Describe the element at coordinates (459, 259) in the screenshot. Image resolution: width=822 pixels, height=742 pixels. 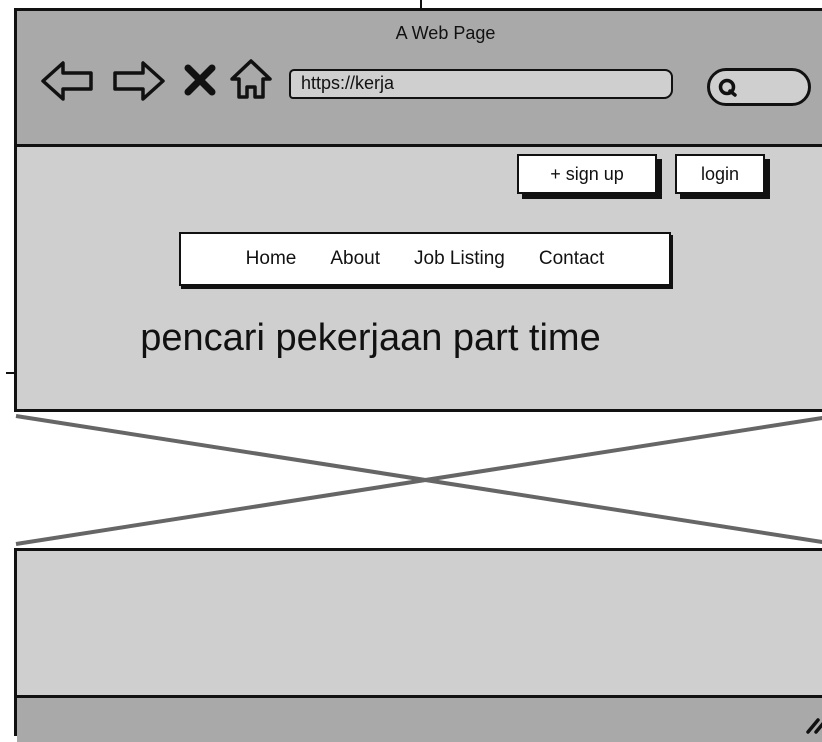
I see `menu-item-job-listing: Job Listing` at that location.